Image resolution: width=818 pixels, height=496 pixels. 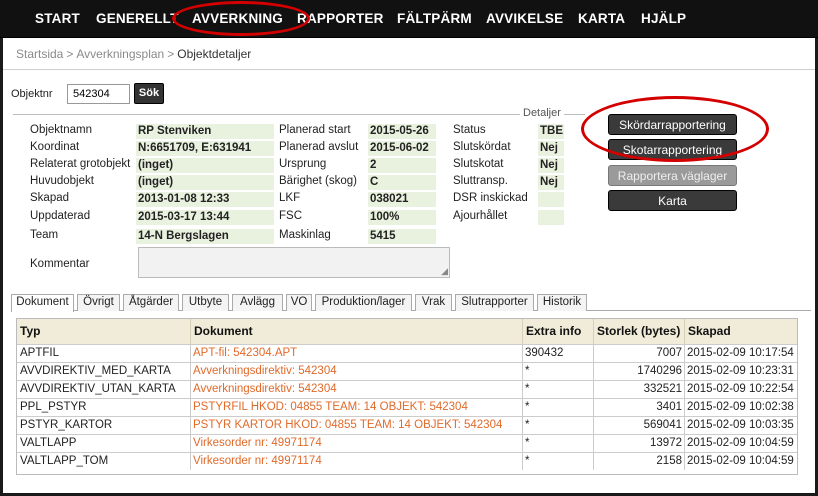 I want to click on nav-avvikelse: AVVIKELSE, so click(x=524, y=18).